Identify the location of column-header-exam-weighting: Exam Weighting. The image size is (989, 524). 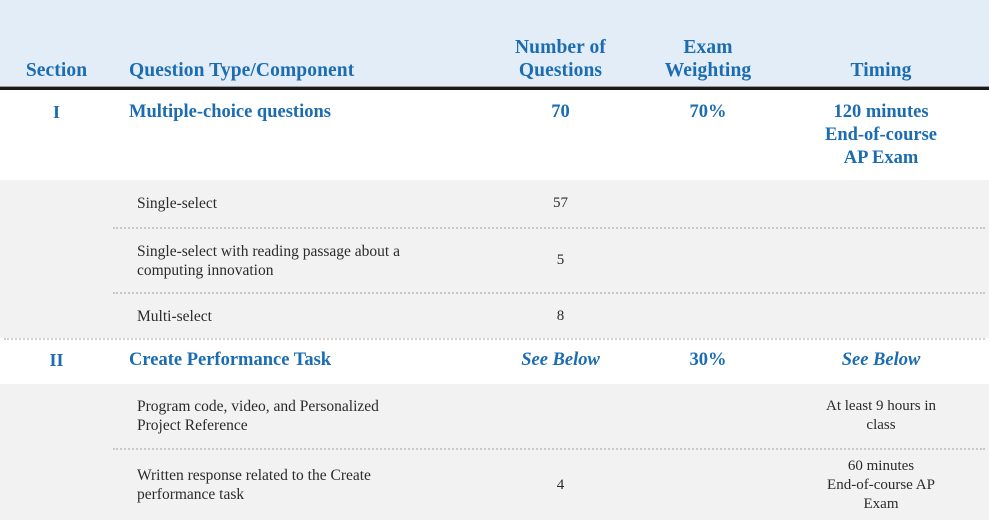
(708, 59).